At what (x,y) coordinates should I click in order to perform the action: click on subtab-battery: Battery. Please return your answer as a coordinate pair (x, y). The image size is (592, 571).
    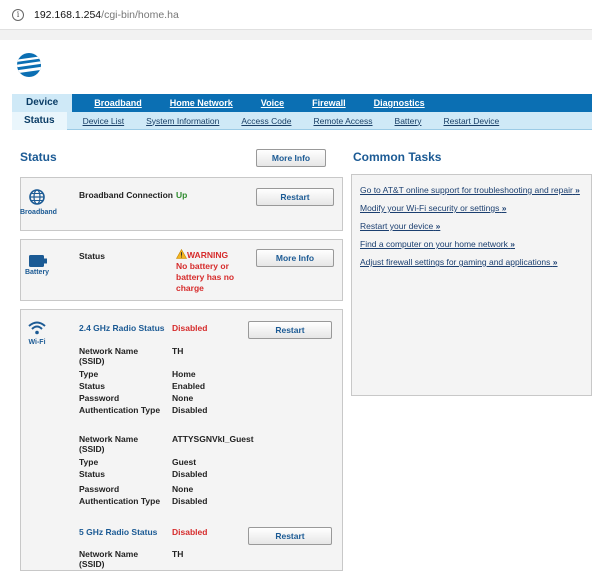
    Looking at the image, I should click on (408, 121).